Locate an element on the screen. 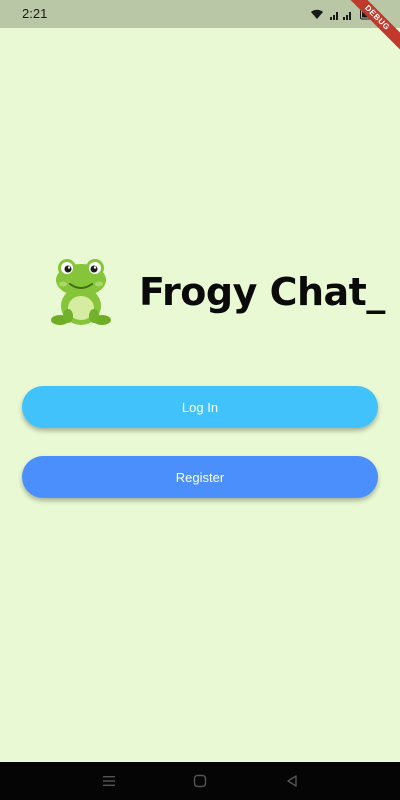 Image resolution: width=400 pixels, height=800 pixels. wifi-icon is located at coordinates (317, 16).